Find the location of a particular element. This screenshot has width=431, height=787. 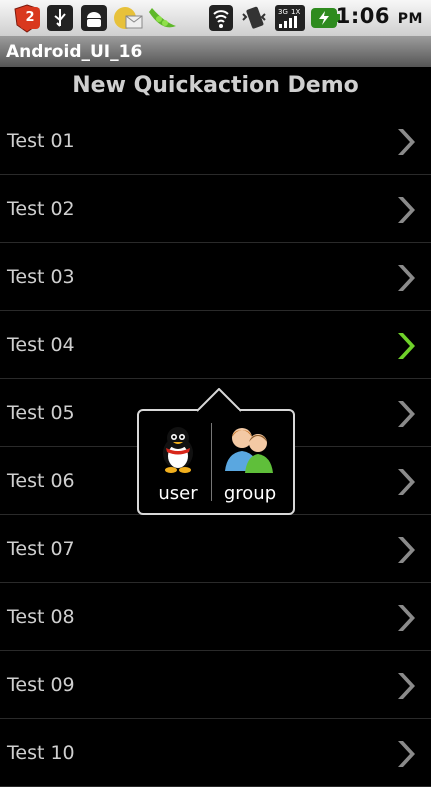

list-item: Test 03 is located at coordinates (215, 277).